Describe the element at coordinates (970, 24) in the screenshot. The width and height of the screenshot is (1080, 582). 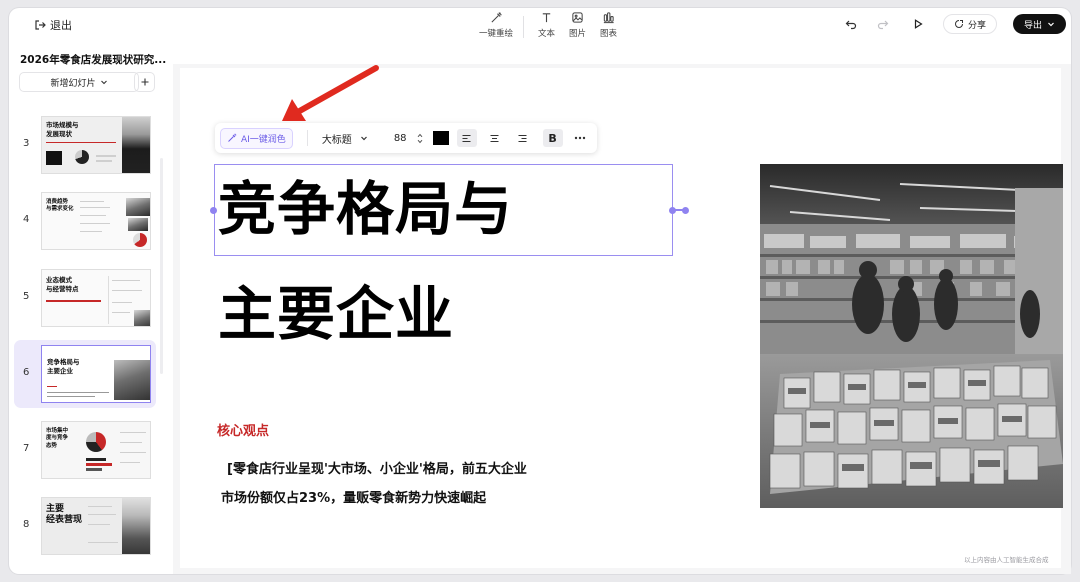
I see `share-button: 分享` at that location.